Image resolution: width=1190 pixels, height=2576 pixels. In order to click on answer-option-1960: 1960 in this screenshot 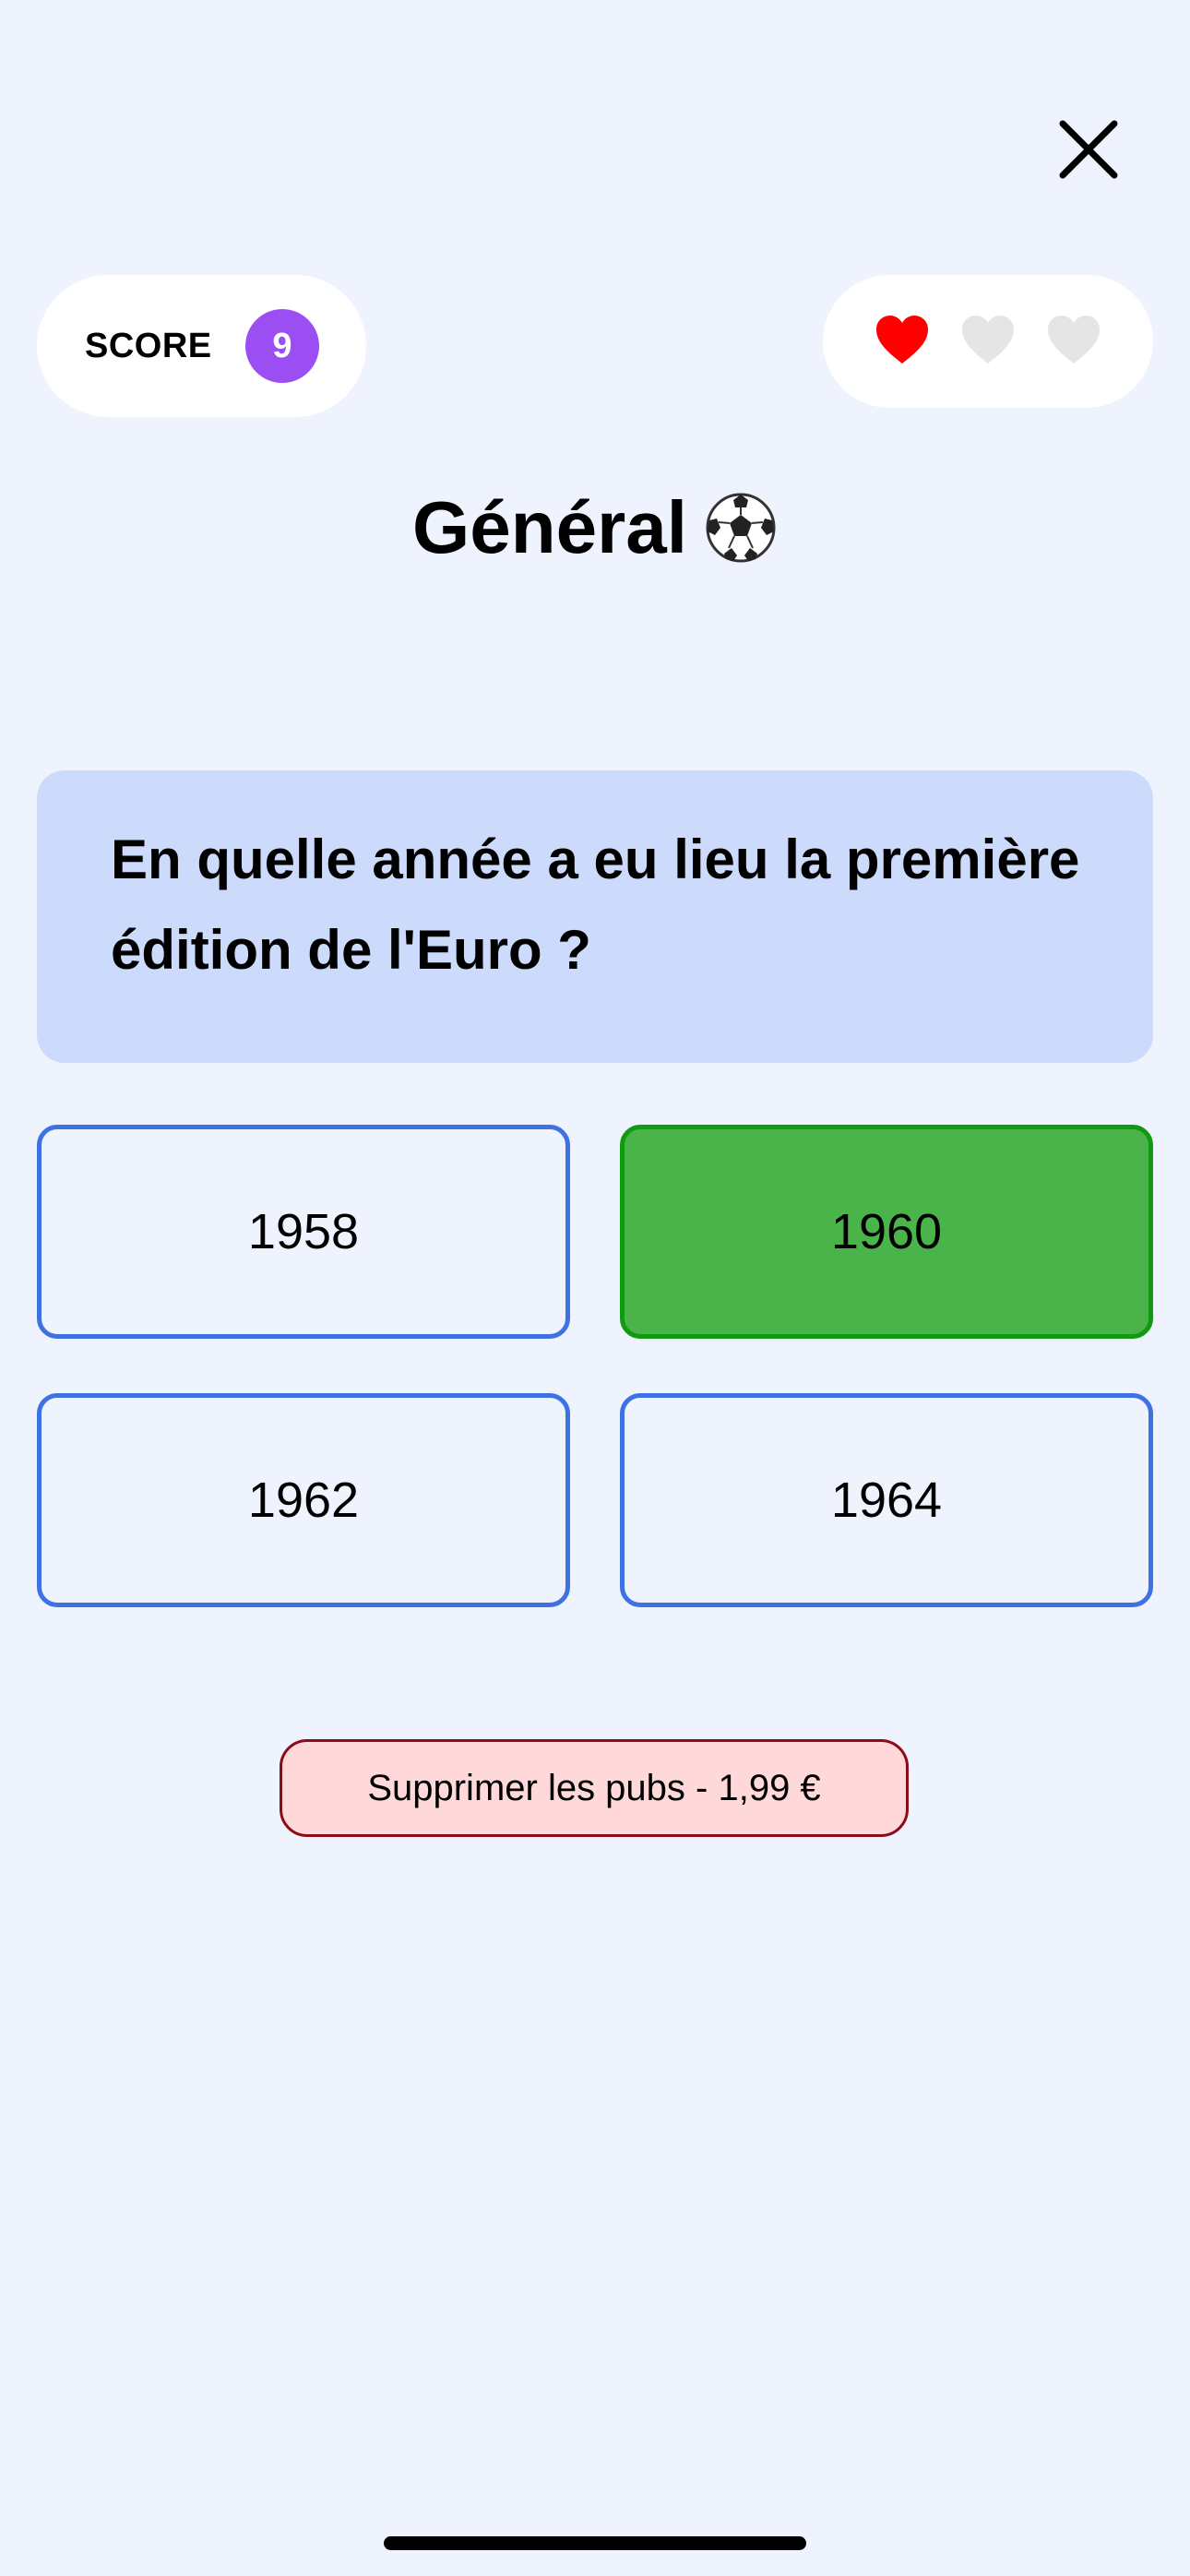, I will do `click(886, 1232)`.